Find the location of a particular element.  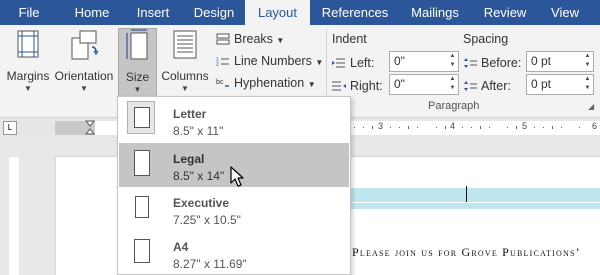

line-numbers-icon: 1 2 is located at coordinates (222, 62).